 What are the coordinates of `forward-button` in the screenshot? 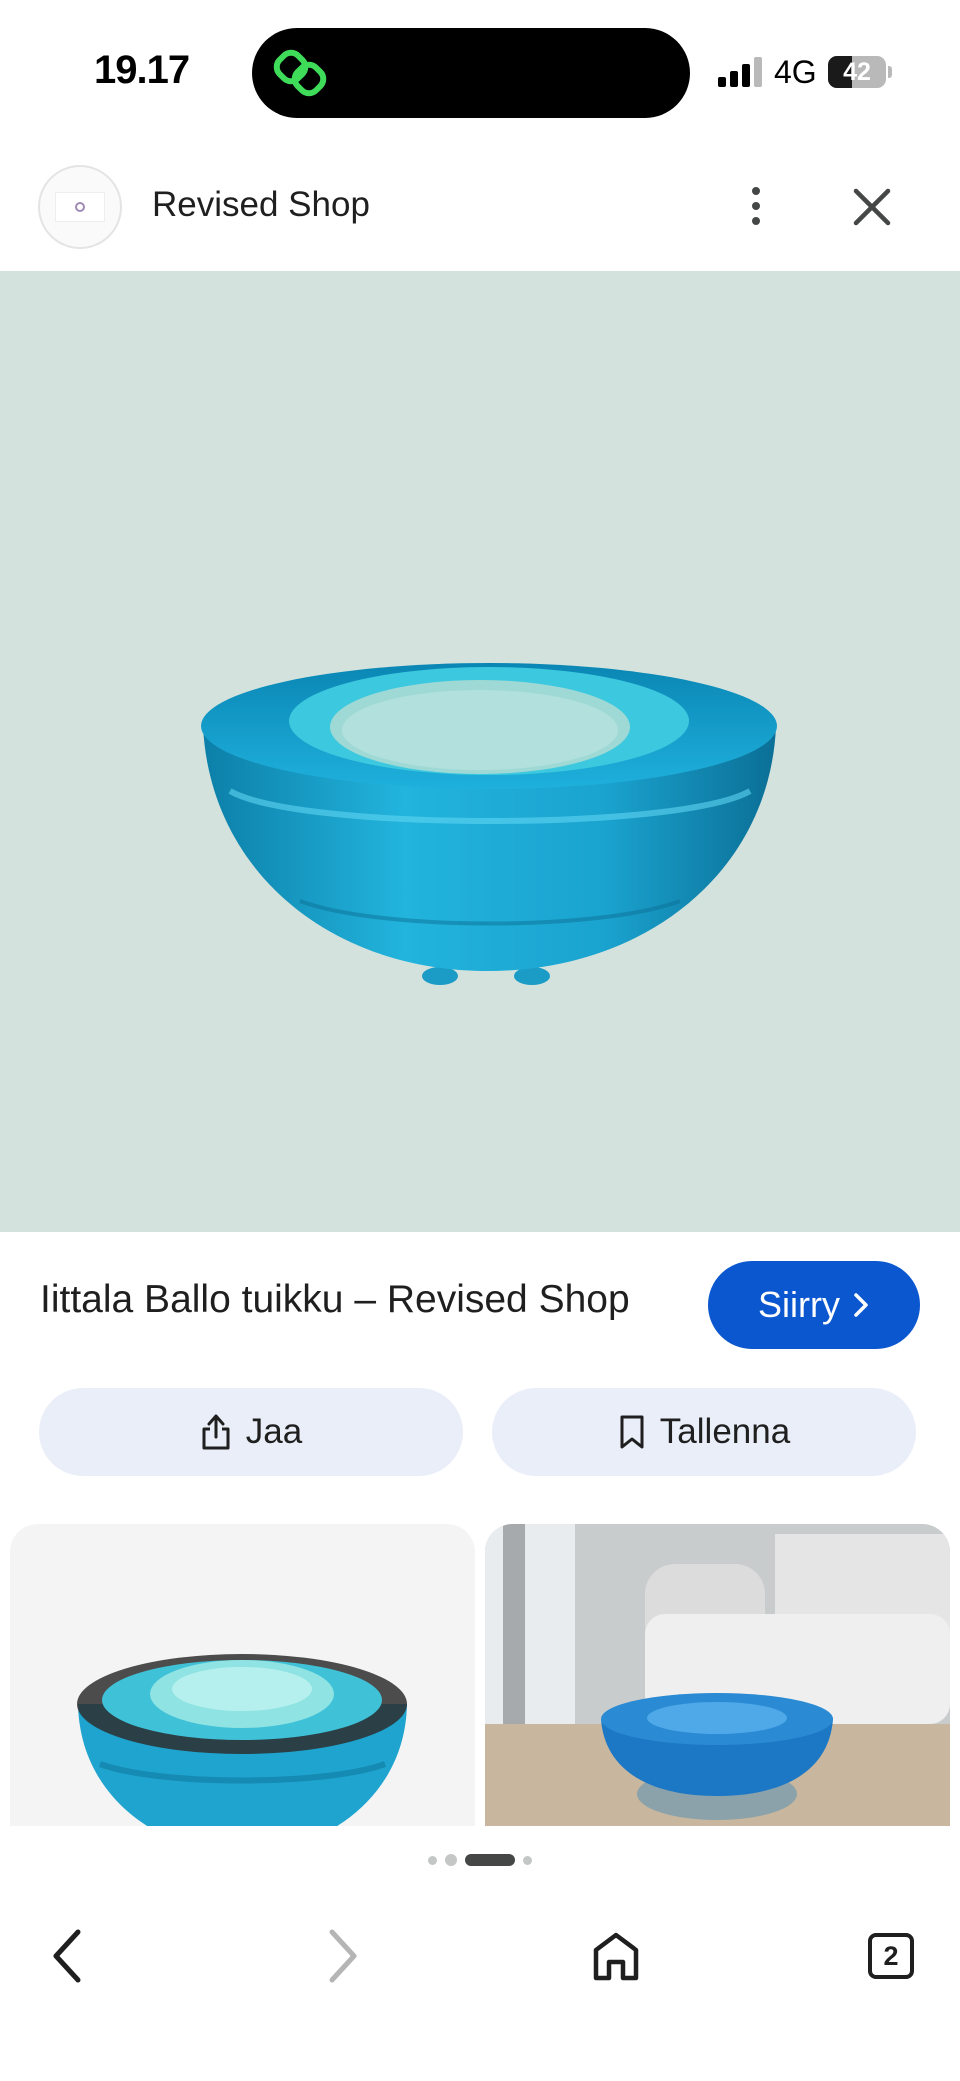 It's located at (342, 1956).